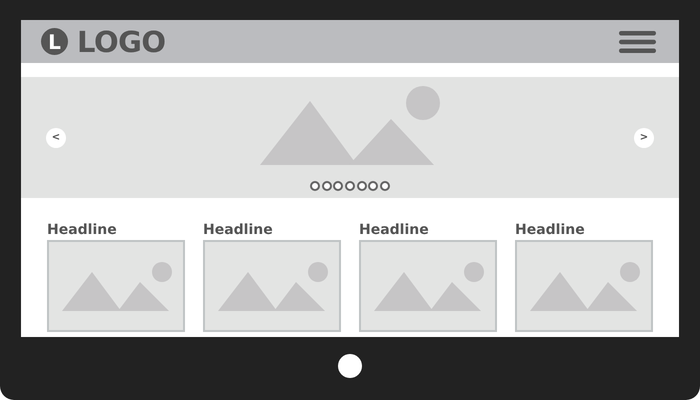 Image resolution: width=700 pixels, height=400 pixels. What do you see at coordinates (350, 366) in the screenshot?
I see `home-button` at bounding box center [350, 366].